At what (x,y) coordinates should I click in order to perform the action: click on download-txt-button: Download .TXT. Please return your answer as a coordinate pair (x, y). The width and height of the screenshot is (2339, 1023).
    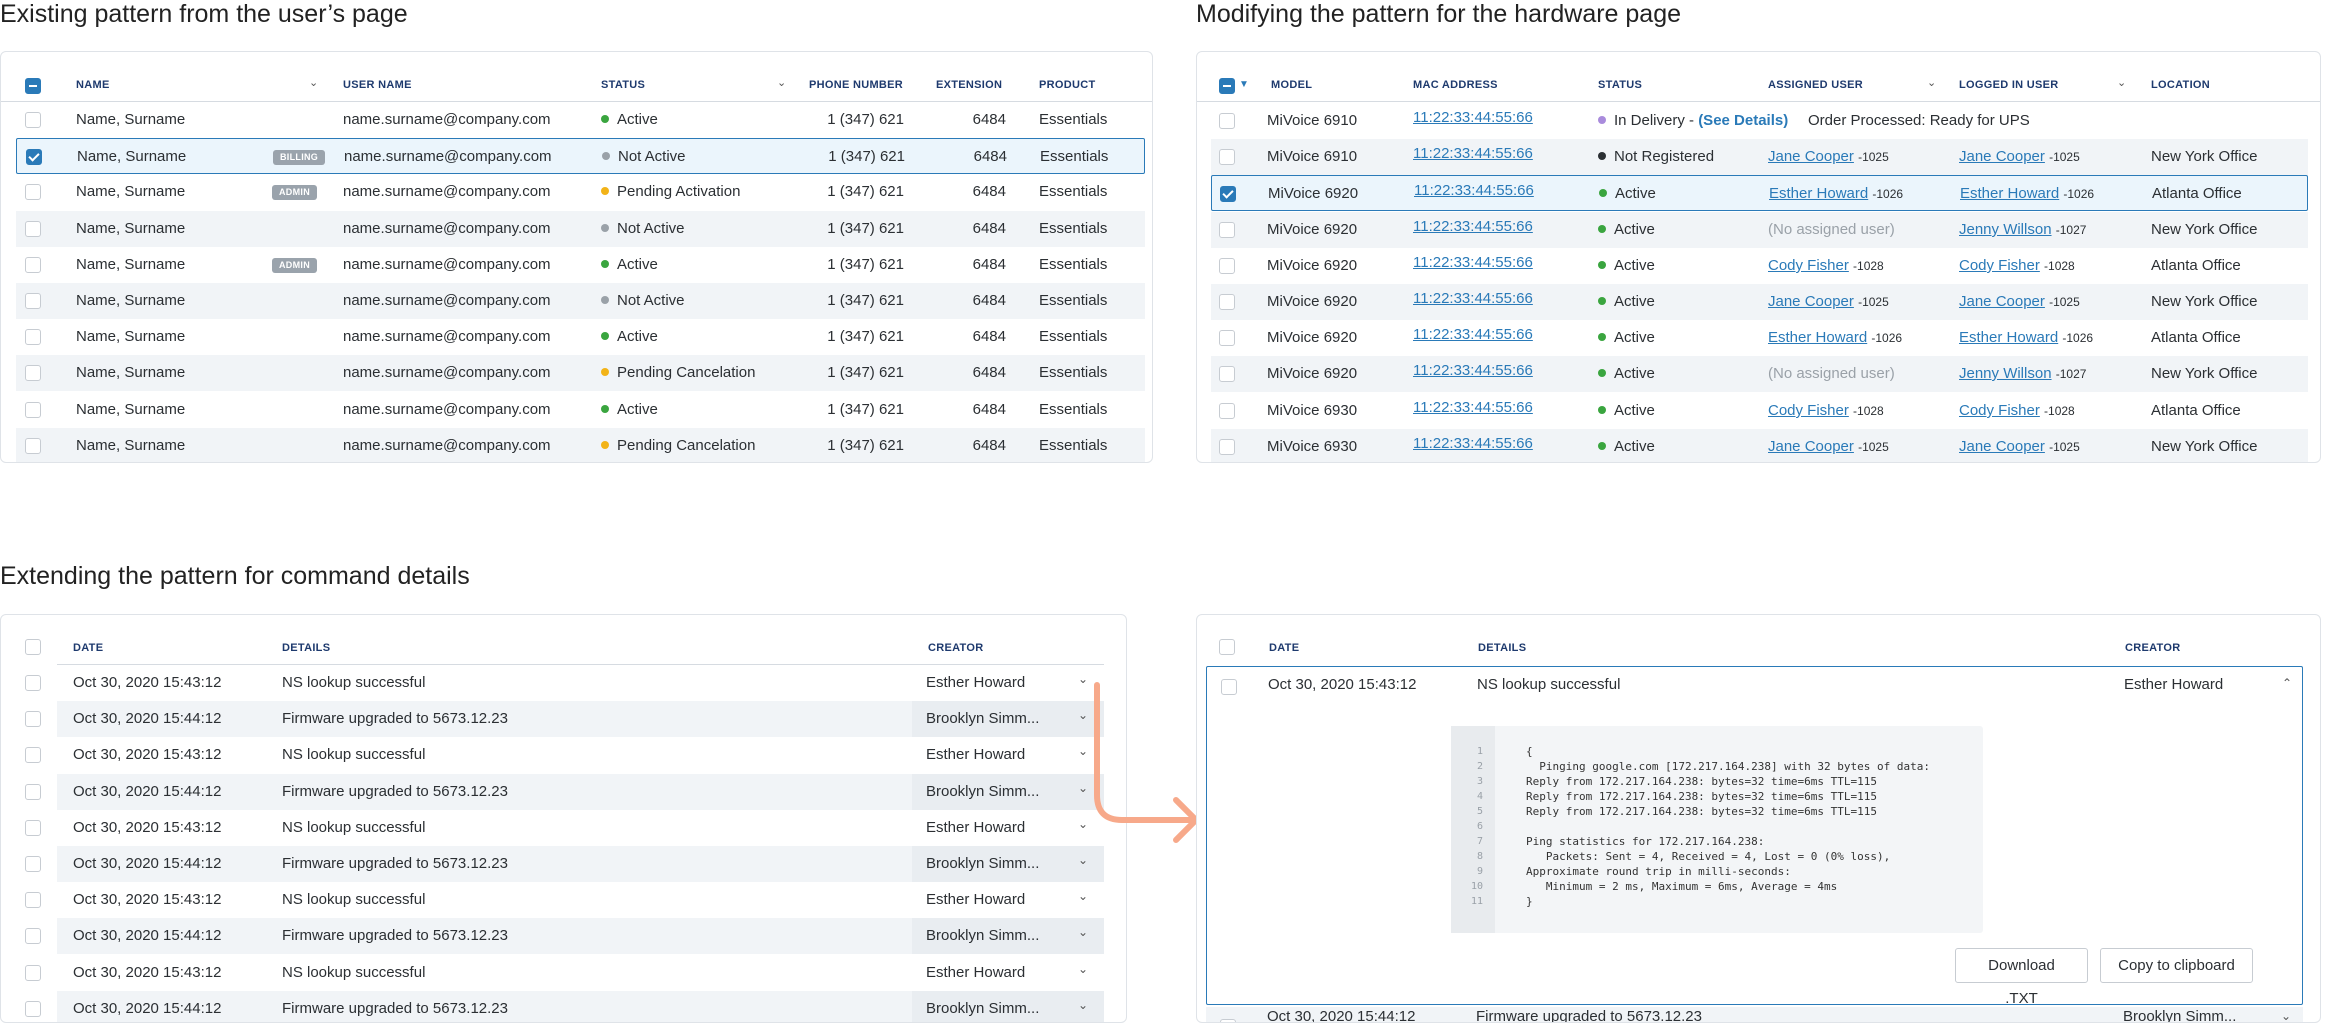
    Looking at the image, I should click on (2021, 977).